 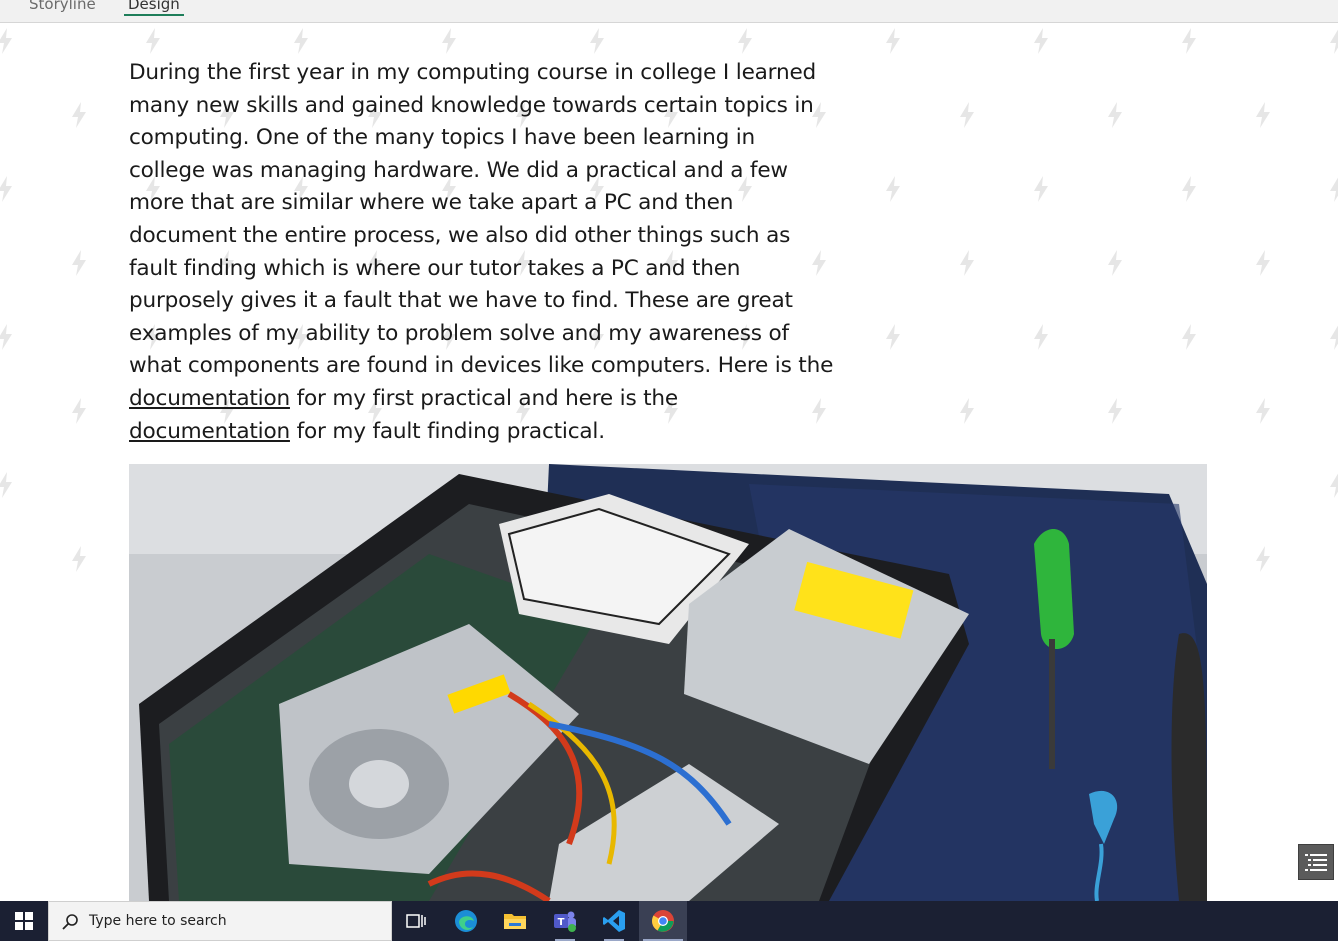 I want to click on tab-bar: Storyline Design, so click(x=669, y=11).